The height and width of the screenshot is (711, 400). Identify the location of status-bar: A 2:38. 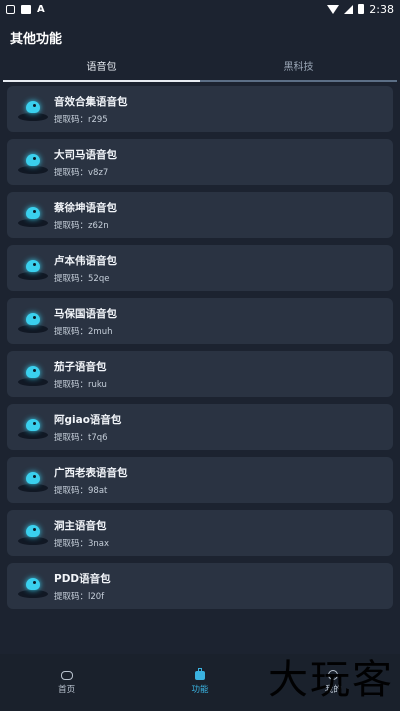
(200, 9).